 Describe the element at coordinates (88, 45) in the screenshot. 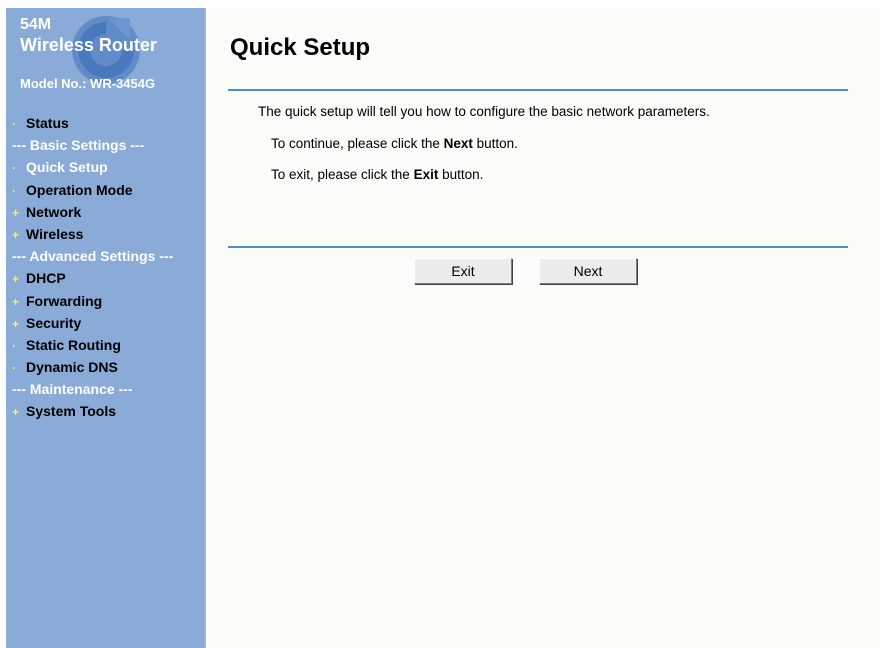

I see `brand-name: Wireless Router` at that location.